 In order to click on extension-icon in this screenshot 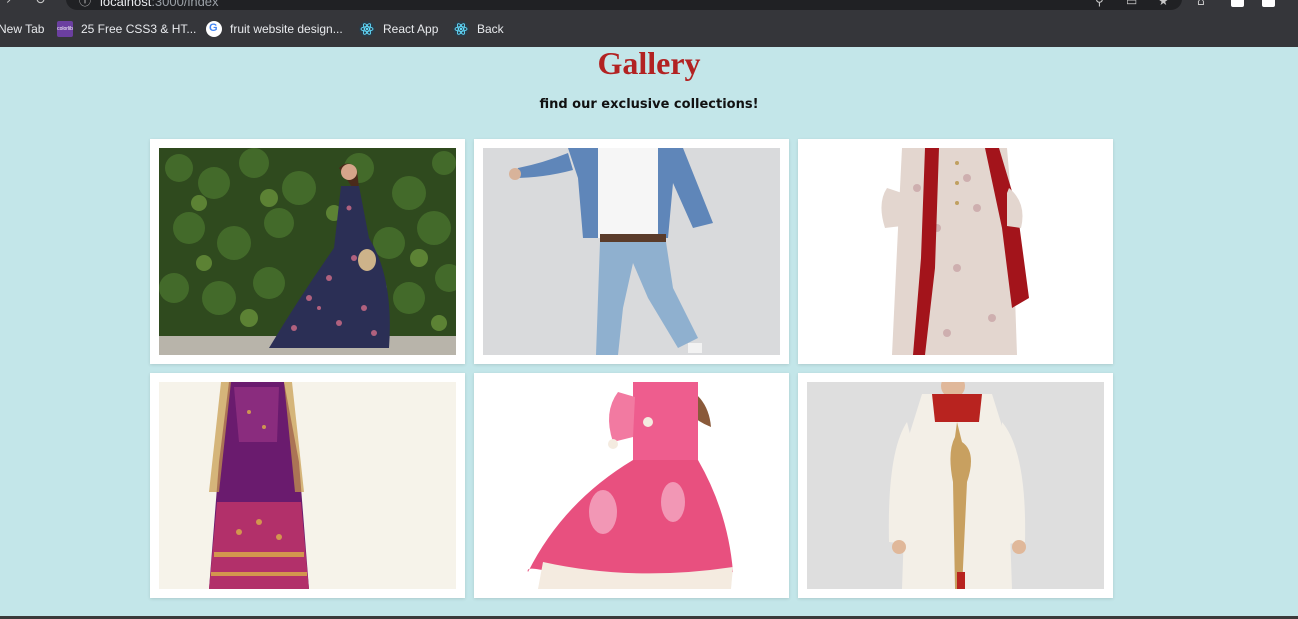, I will do `click(1237, 3)`.